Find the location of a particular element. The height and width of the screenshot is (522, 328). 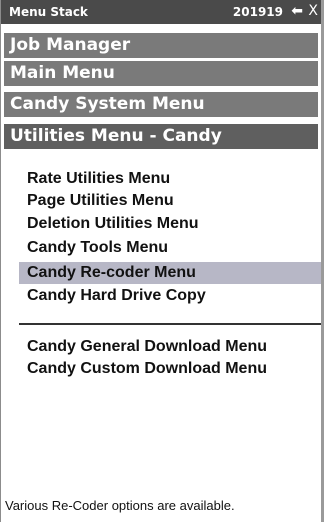

window-title: Menu Stack is located at coordinates (48, 12).